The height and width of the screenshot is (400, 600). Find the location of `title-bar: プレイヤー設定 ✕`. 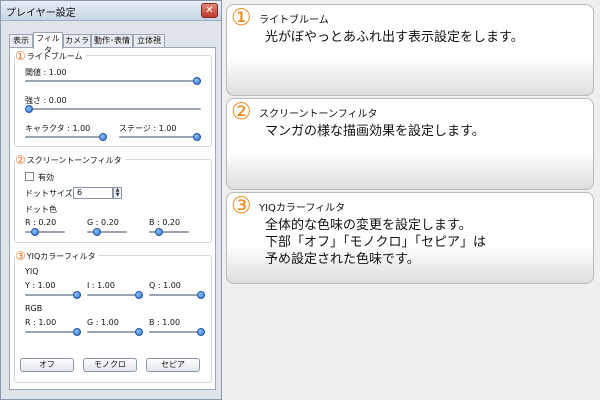

title-bar: プレイヤー設定 ✕ is located at coordinates (111, 11).